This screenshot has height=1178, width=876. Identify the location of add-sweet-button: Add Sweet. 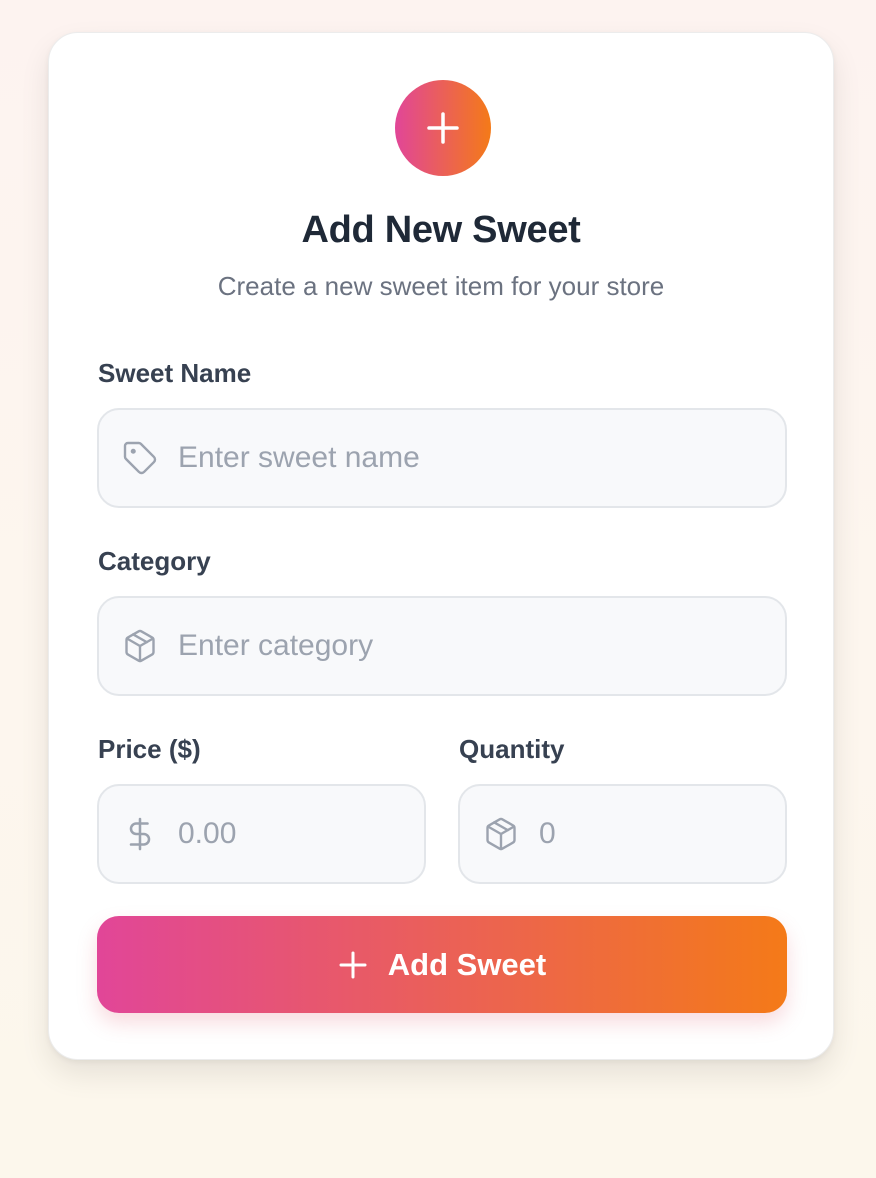
(442, 964).